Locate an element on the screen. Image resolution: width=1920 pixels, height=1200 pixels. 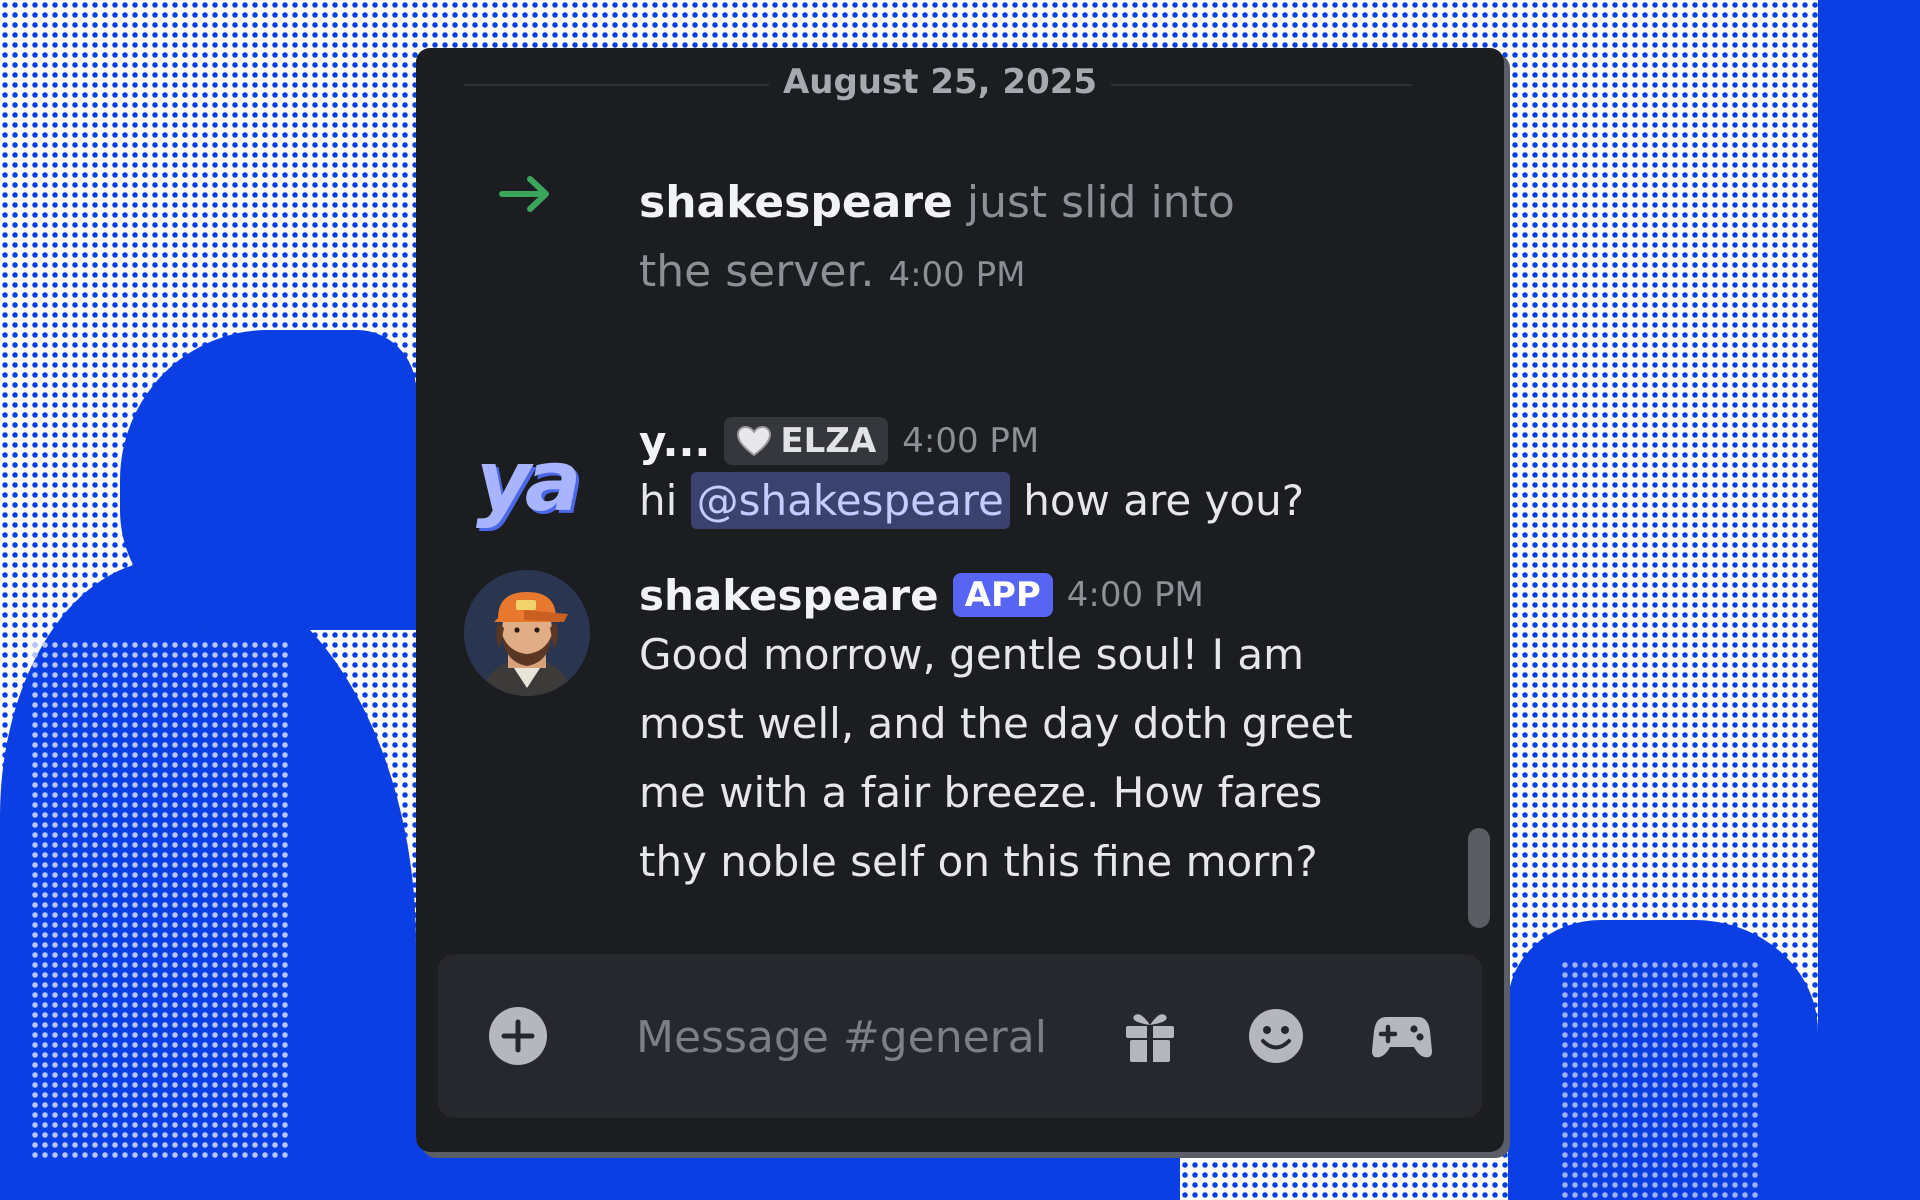
message-text: hi is located at coordinates (658, 500).